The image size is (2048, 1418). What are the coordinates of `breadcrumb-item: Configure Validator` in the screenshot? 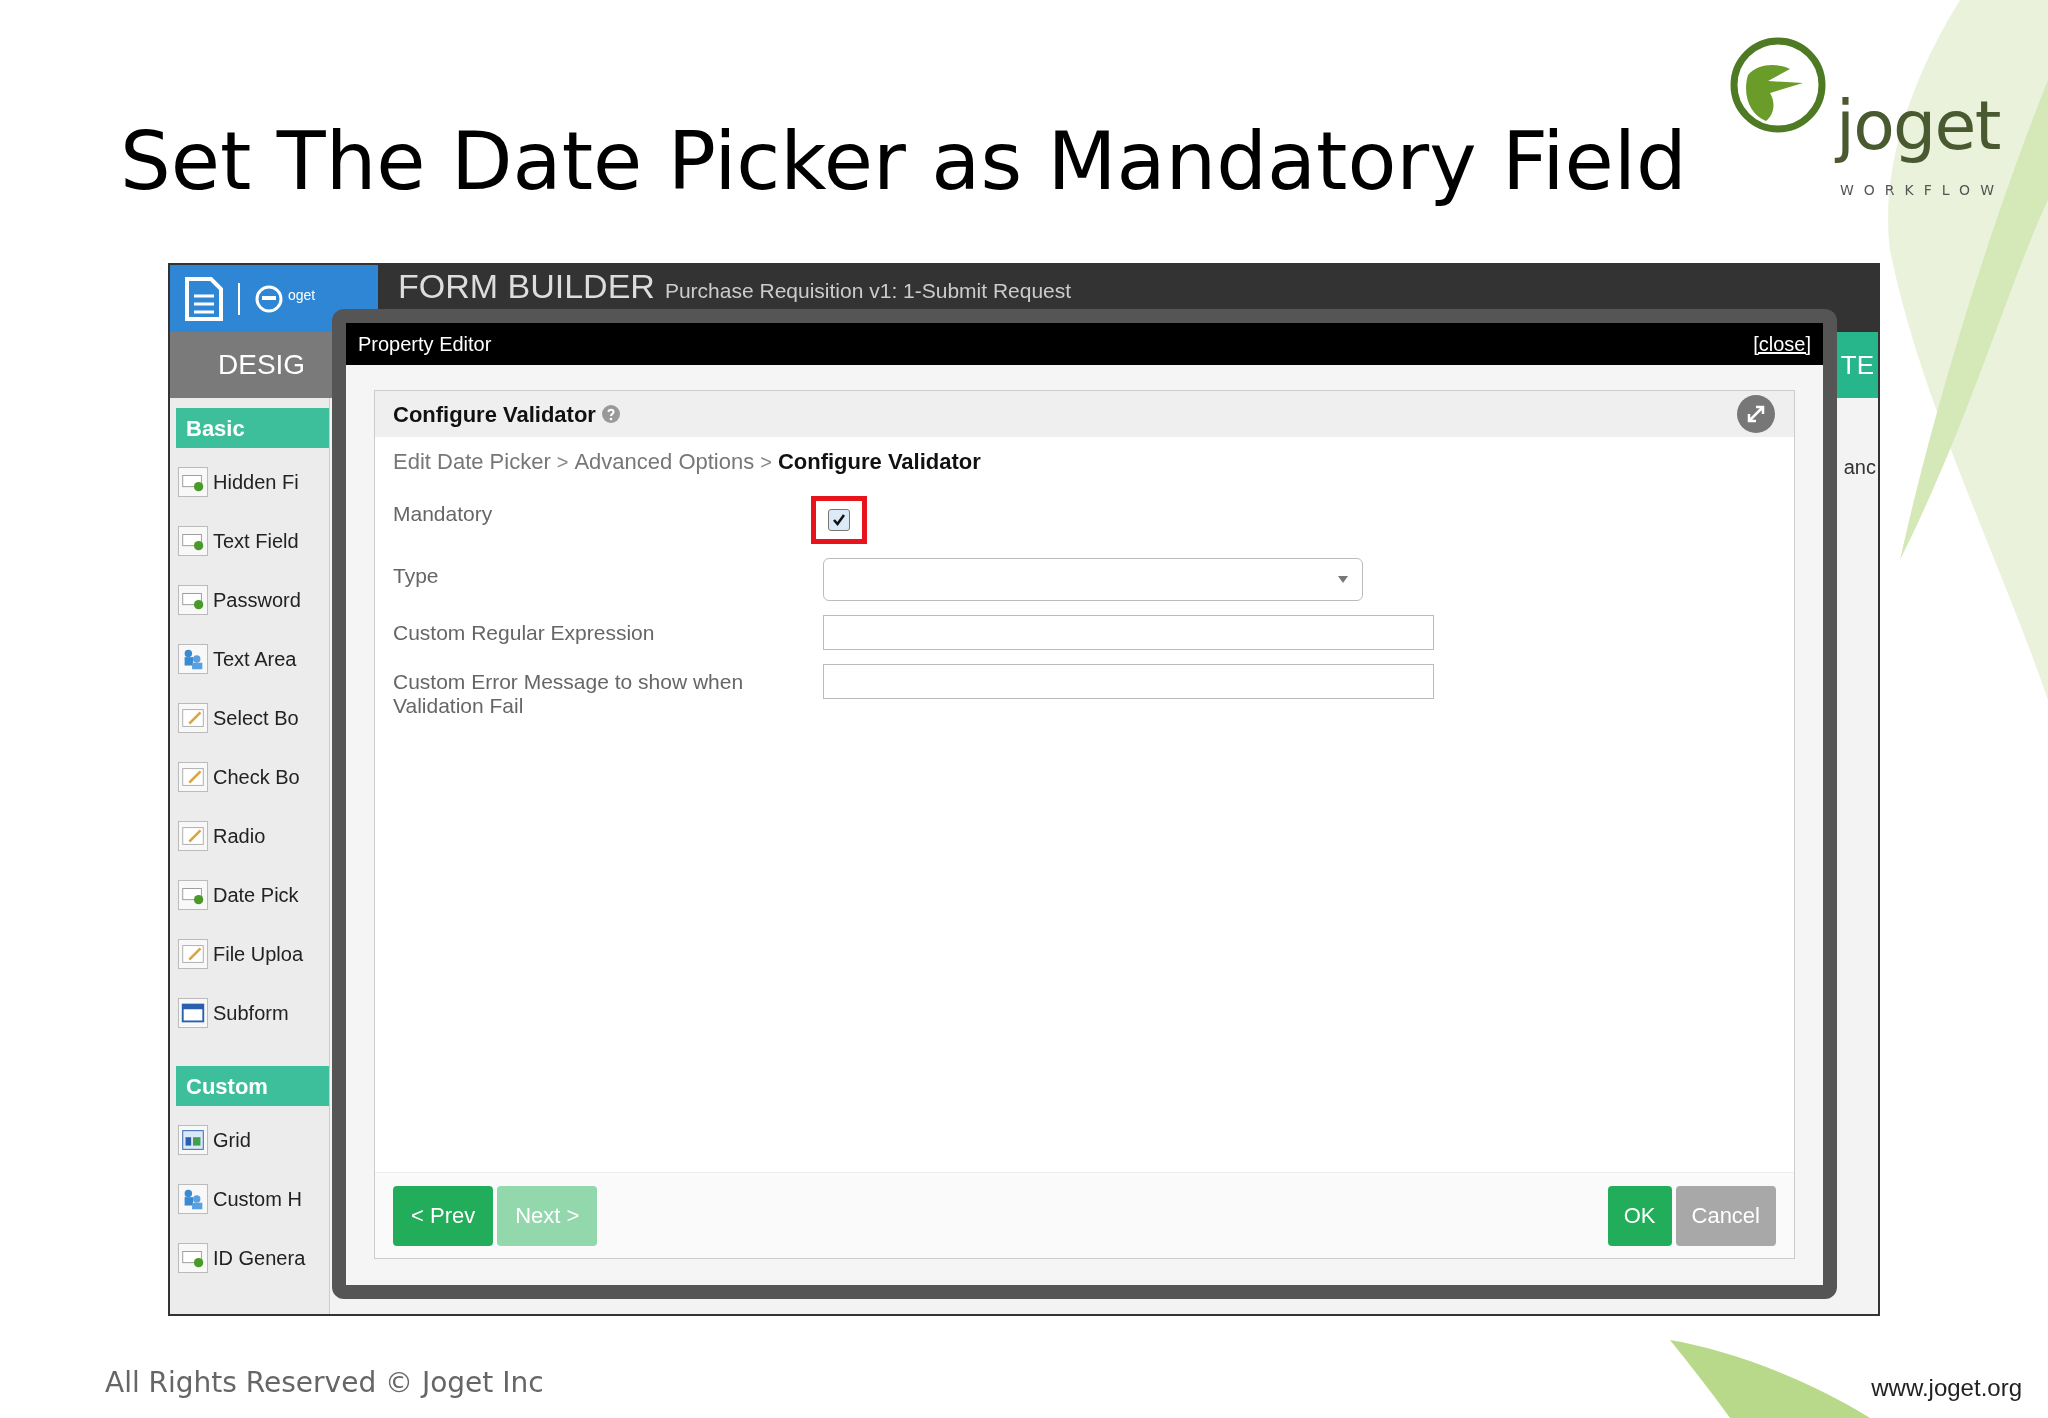 It's located at (879, 462).